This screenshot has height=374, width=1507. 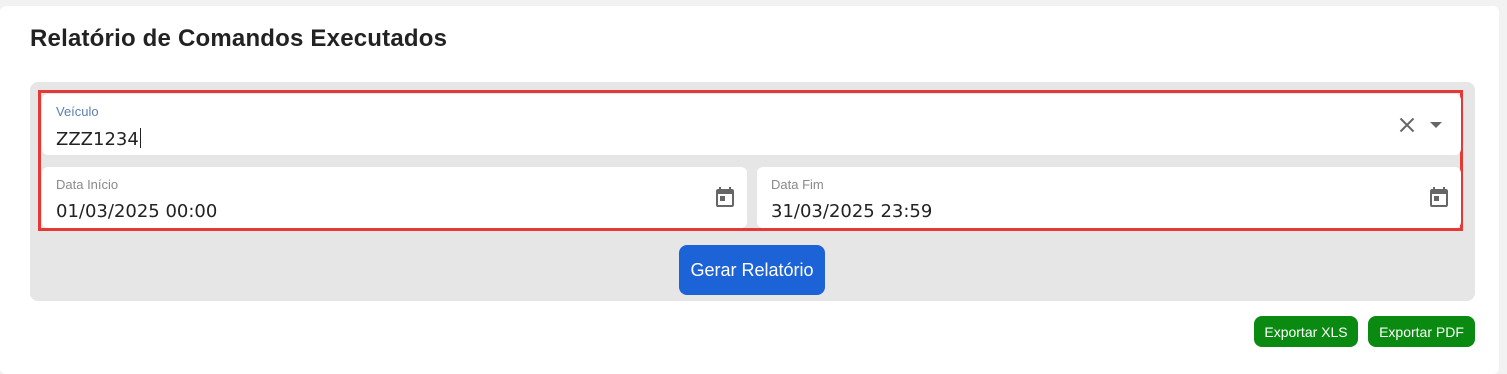 What do you see at coordinates (239, 38) in the screenshot?
I see `page-title: Relatório de Comandos Executados` at bounding box center [239, 38].